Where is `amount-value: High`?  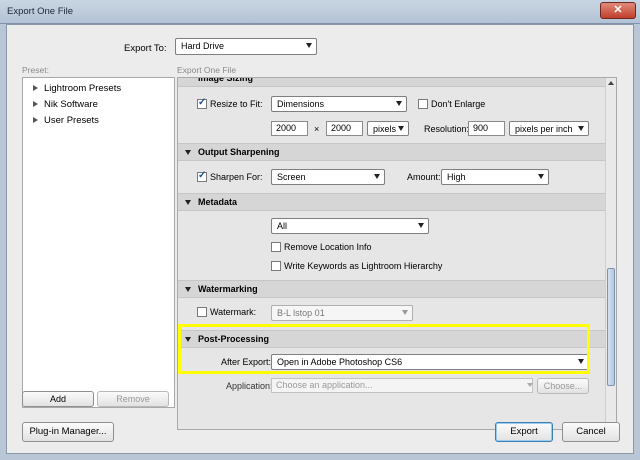 amount-value: High is located at coordinates (456, 177).